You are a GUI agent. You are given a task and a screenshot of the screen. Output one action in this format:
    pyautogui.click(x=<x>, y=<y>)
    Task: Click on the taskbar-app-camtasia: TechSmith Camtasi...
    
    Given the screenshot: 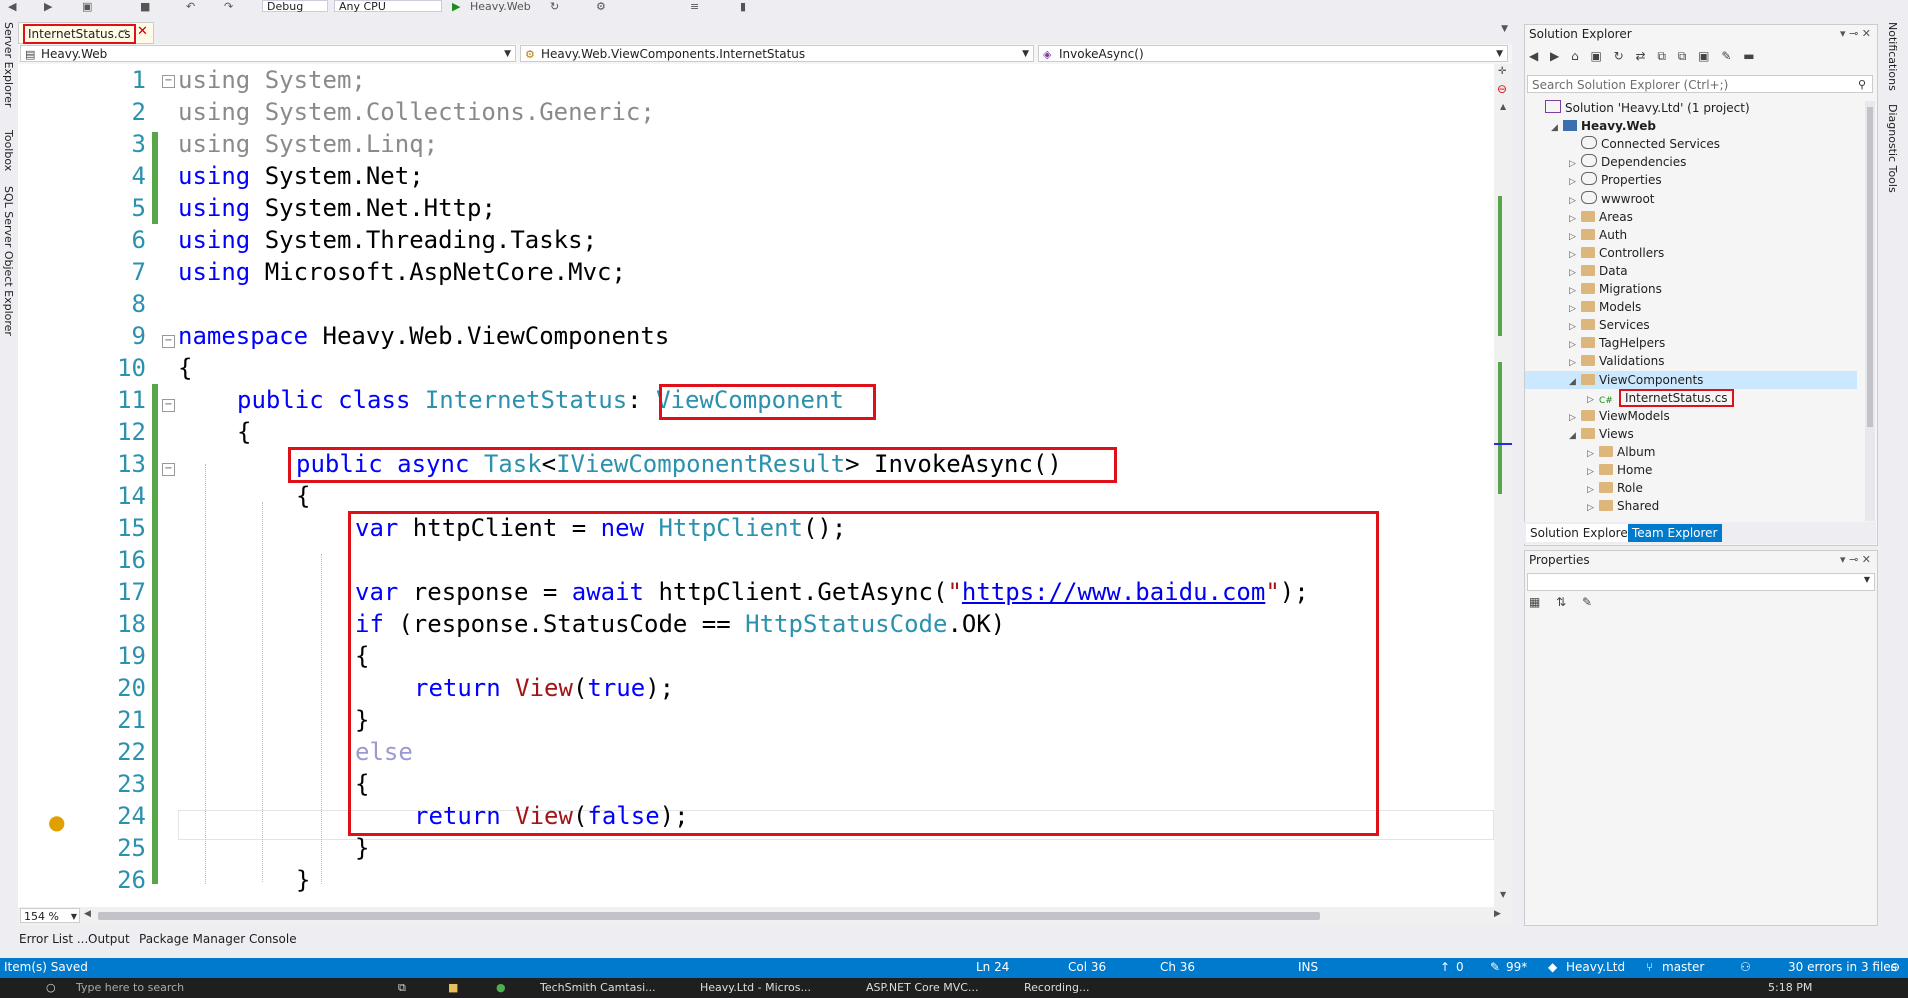 What is the action you would take?
    pyautogui.click(x=598, y=987)
    